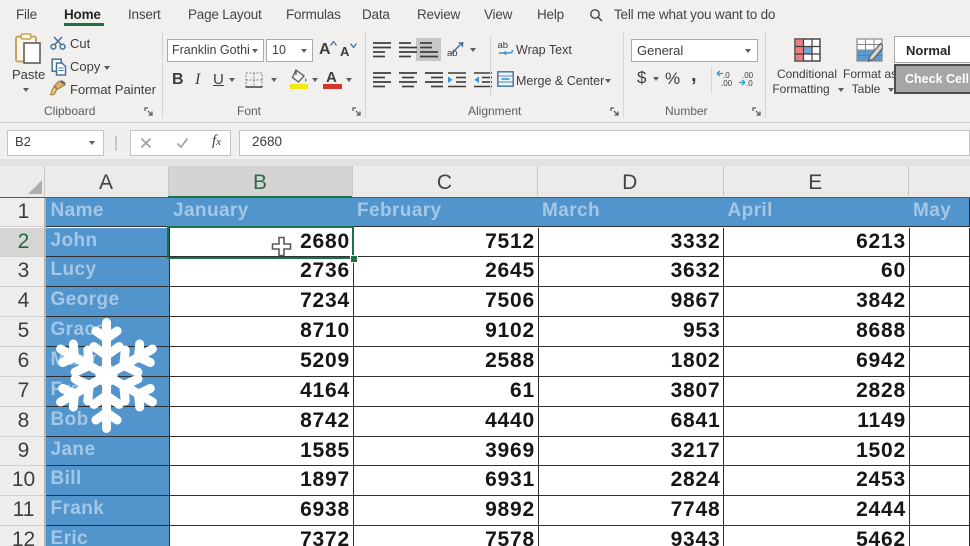 This screenshot has height=546, width=970. Describe the element at coordinates (727, 83) in the screenshot. I see `svg-text: .00` at that location.